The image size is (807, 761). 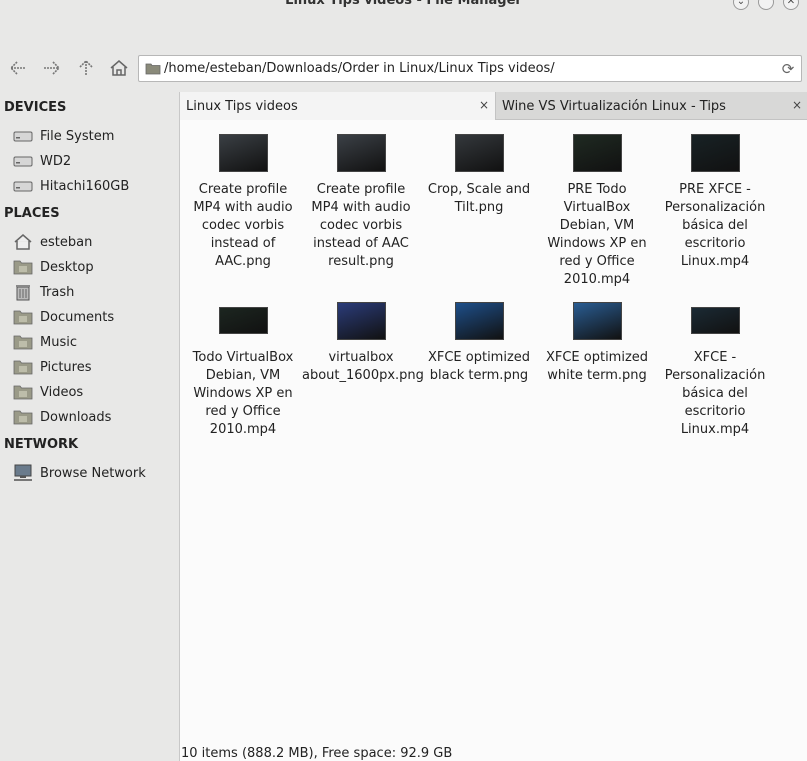 I want to click on forward-button, so click(x=52, y=68).